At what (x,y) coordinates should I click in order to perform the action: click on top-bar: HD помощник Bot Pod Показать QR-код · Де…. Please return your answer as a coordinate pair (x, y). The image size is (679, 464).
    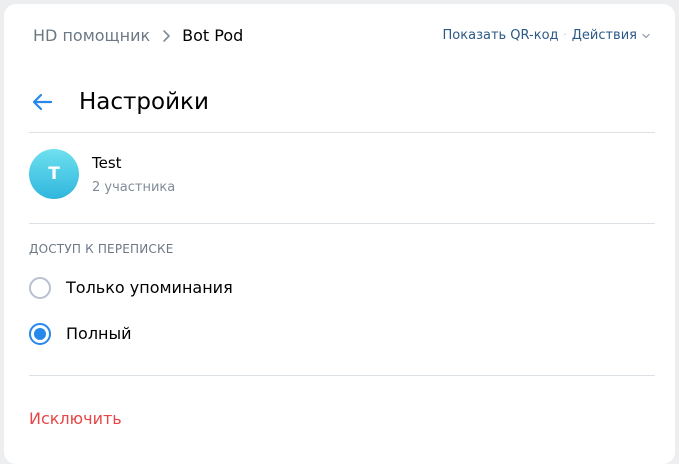
    Looking at the image, I should click on (339, 36).